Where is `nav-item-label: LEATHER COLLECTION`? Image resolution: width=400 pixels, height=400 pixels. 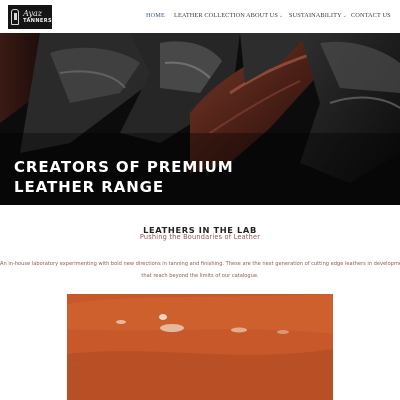 nav-item-label: LEATHER COLLECTION is located at coordinates (209, 15).